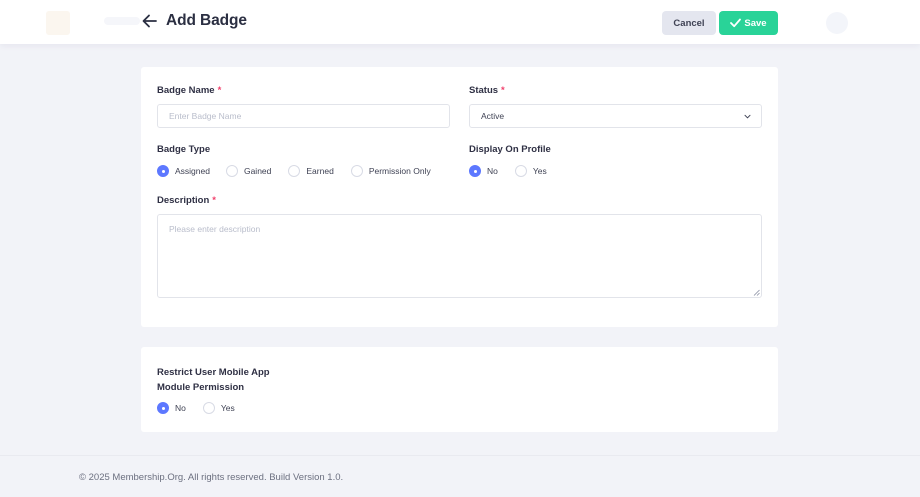 This screenshot has width=920, height=497. I want to click on badge-name-label: Badge Name *, so click(189, 90).